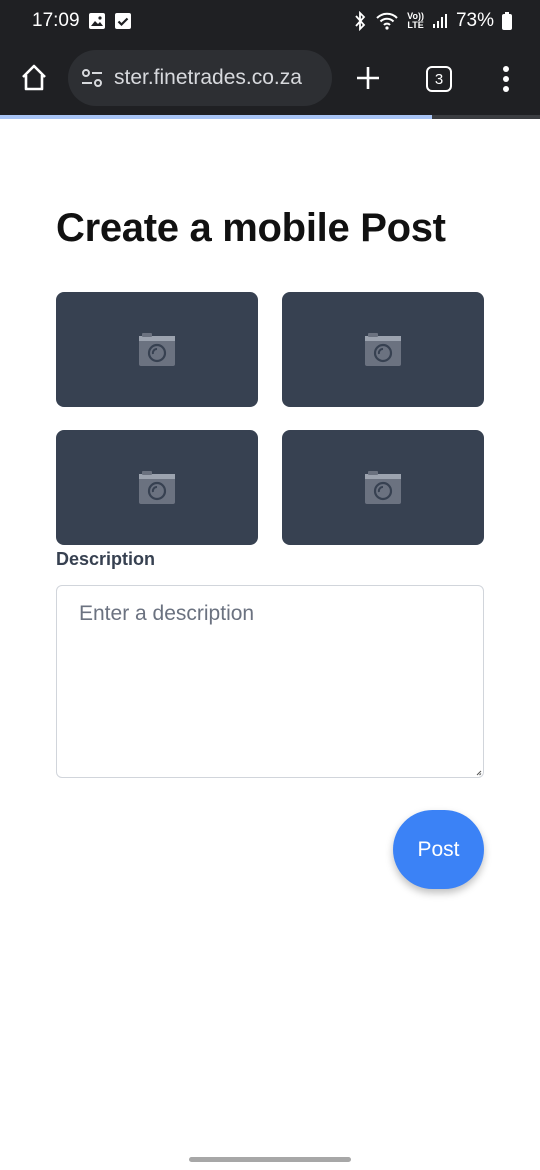 The image size is (540, 1170). I want to click on home-icon, so click(34, 77).